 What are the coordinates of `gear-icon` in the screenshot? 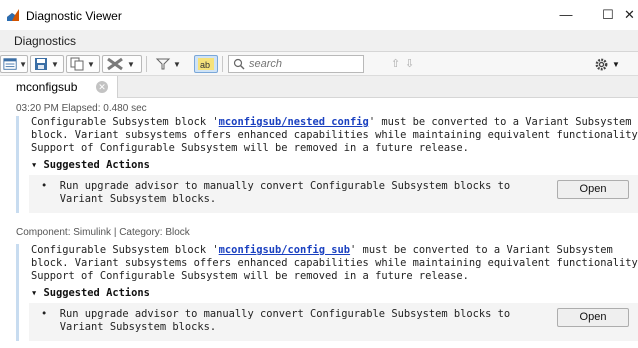 It's located at (601, 64).